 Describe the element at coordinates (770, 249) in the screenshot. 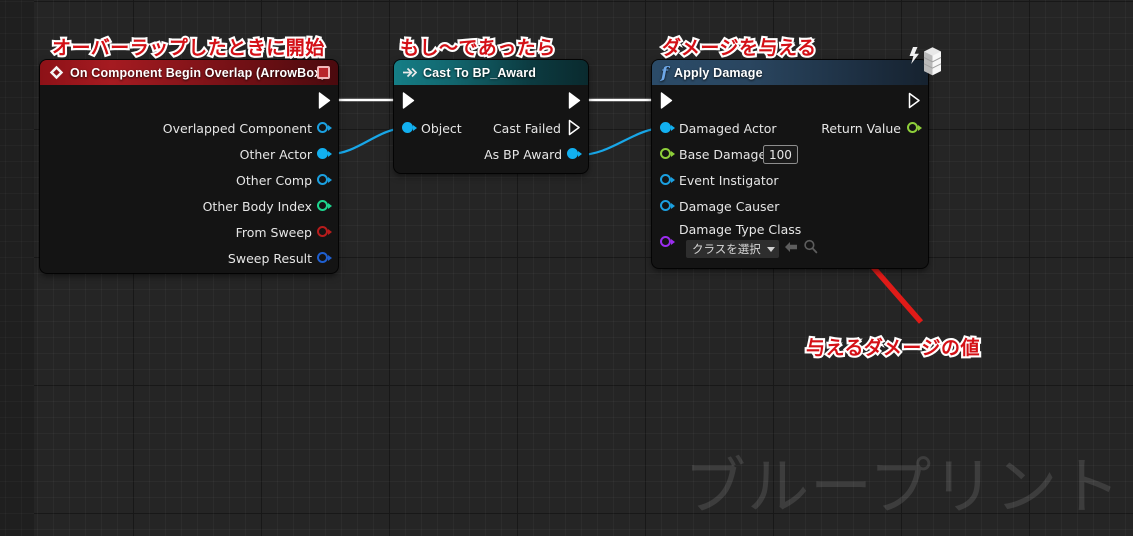

I see `chevron-down-icon` at that location.